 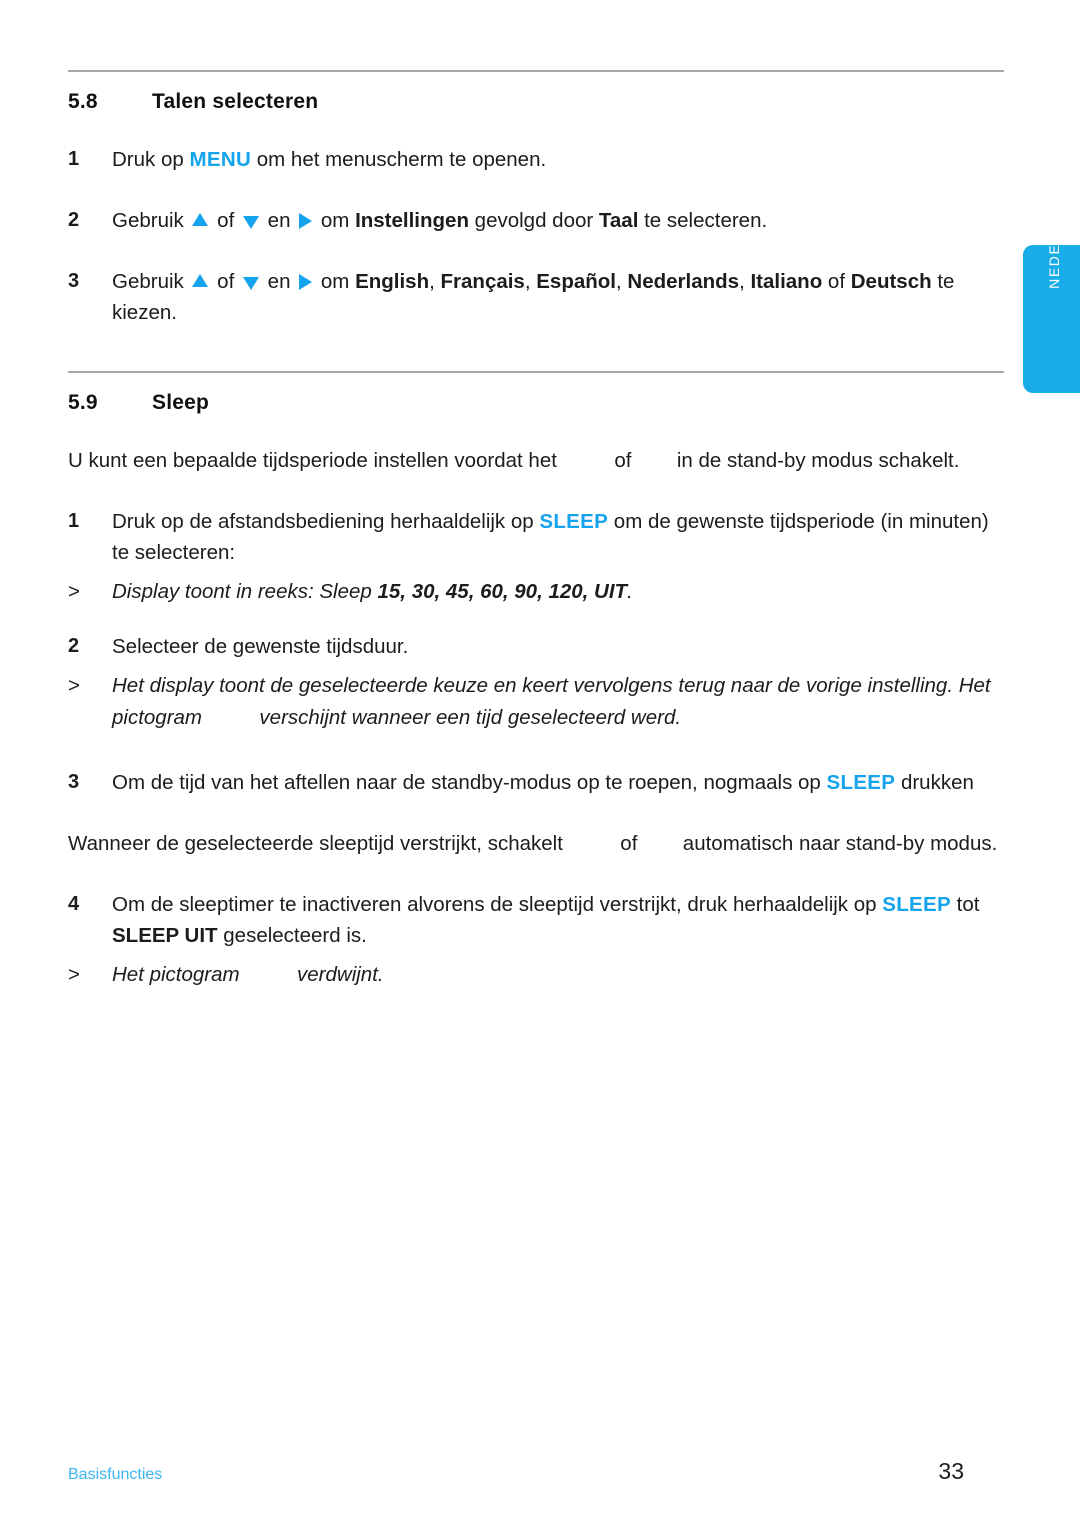 What do you see at coordinates (181, 402) in the screenshot?
I see `section-title-59: Sleep` at bounding box center [181, 402].